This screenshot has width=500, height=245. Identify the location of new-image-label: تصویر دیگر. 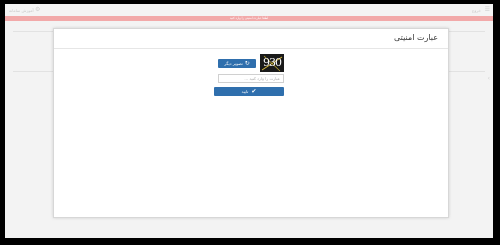
(233, 63).